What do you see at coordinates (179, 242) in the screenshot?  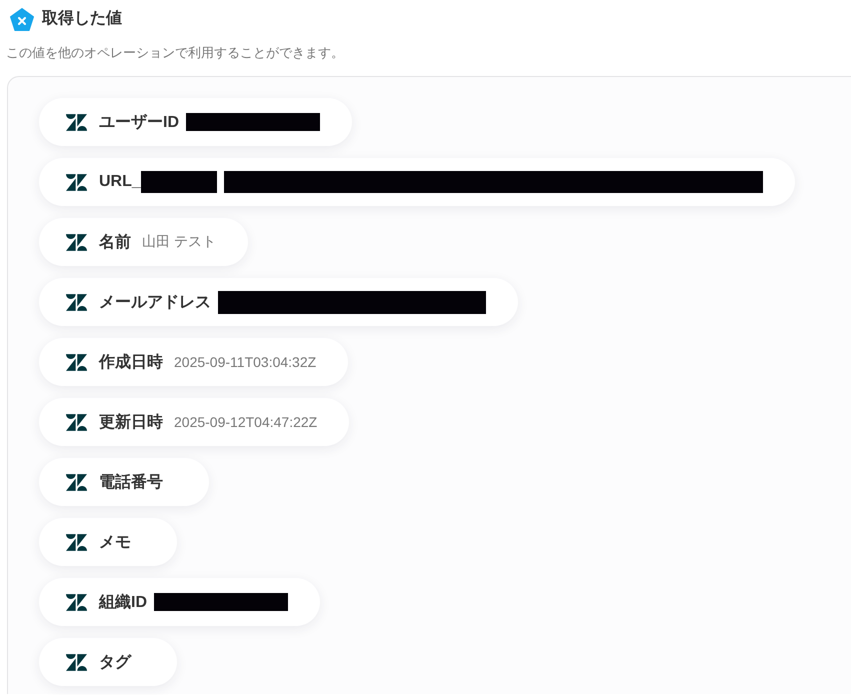 I see `field-value: 山田 テスト` at bounding box center [179, 242].